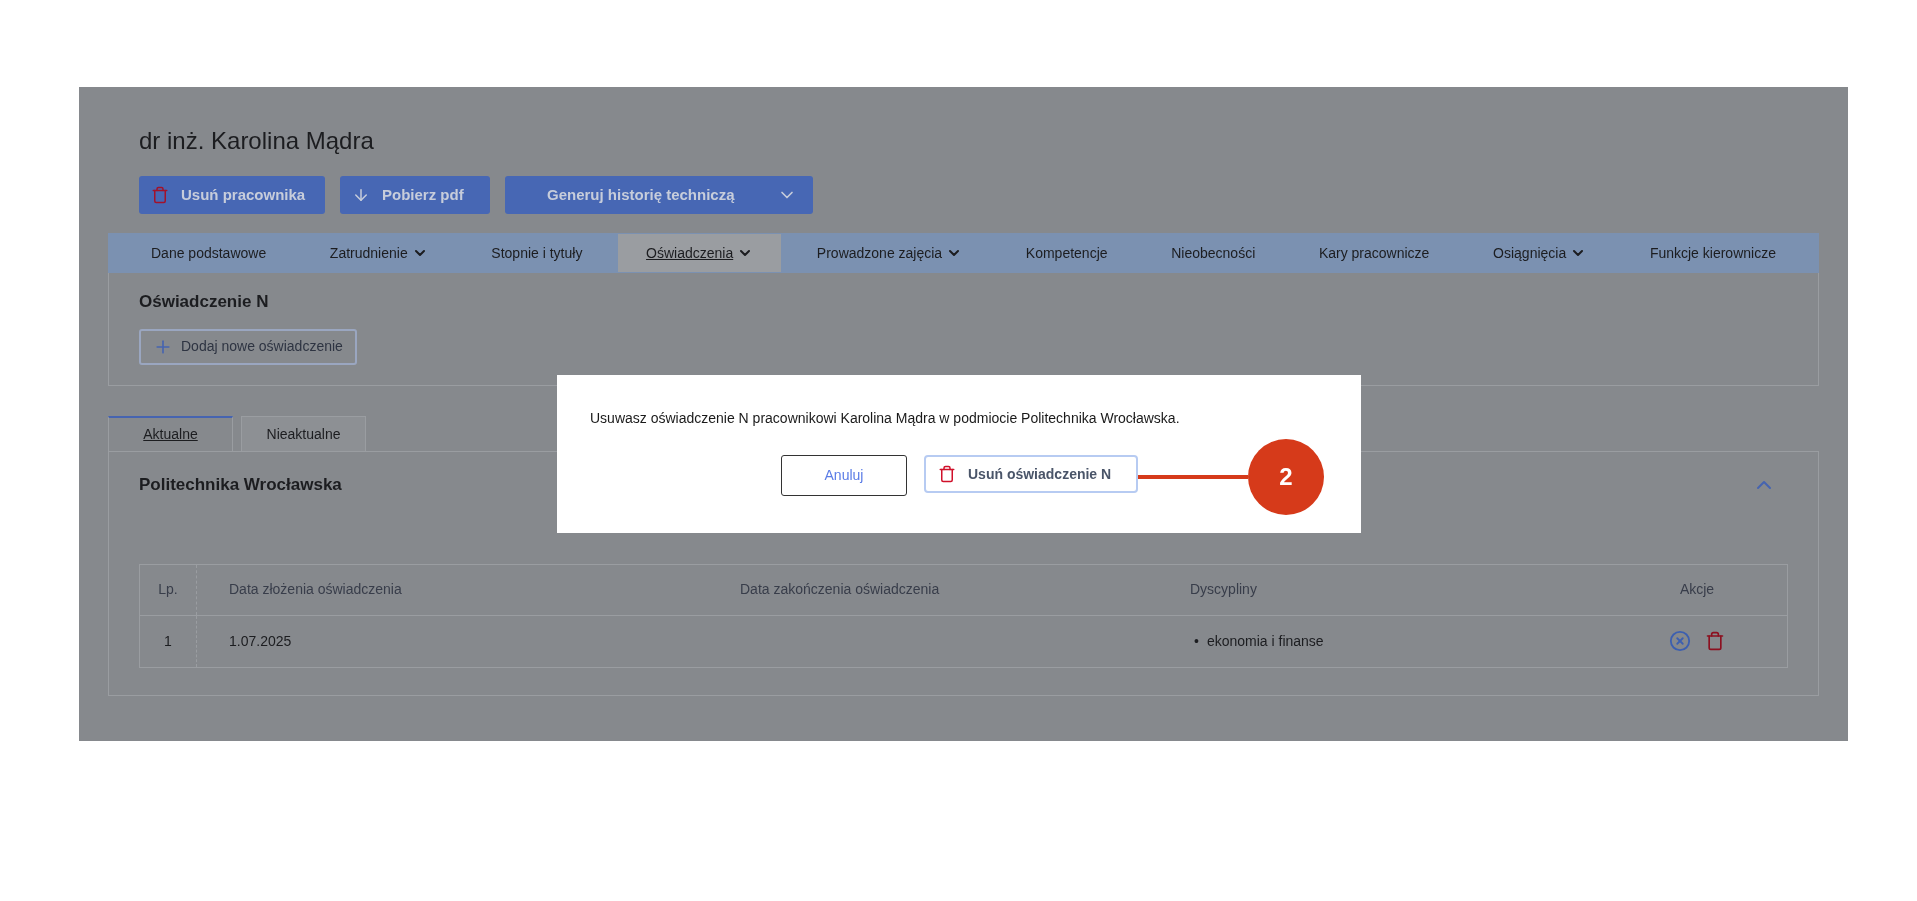  I want to click on nav-tab: Nieobecności, so click(1213, 253).